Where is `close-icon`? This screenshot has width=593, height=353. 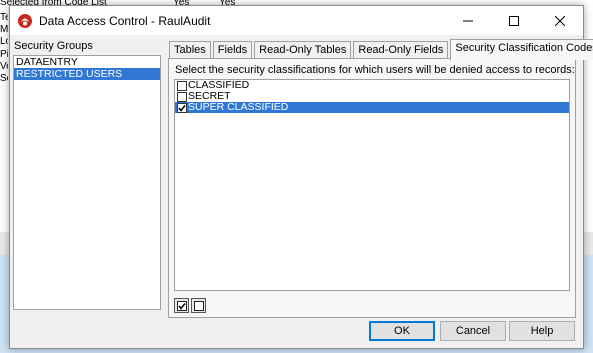
close-icon is located at coordinates (560, 20).